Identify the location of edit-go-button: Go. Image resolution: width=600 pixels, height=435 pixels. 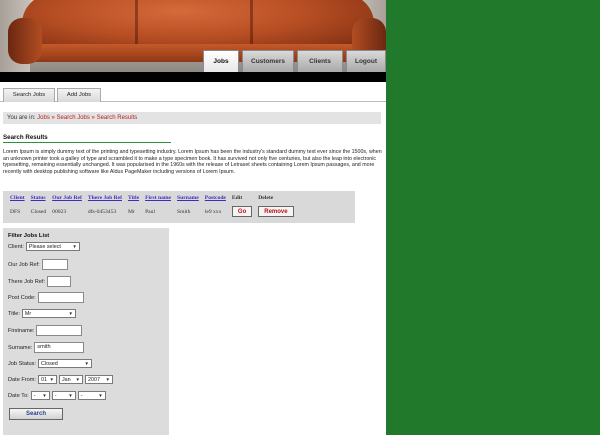
(242, 211).